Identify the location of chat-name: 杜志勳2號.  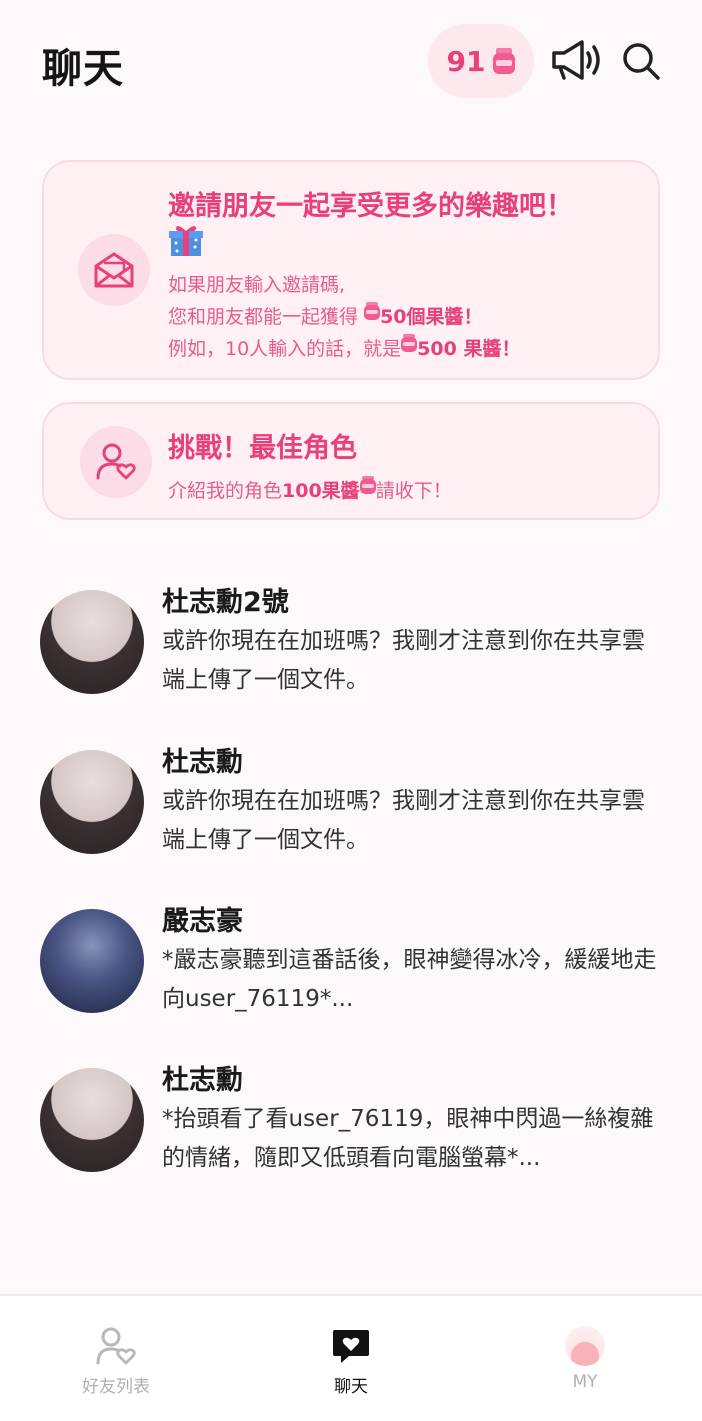
(225, 602).